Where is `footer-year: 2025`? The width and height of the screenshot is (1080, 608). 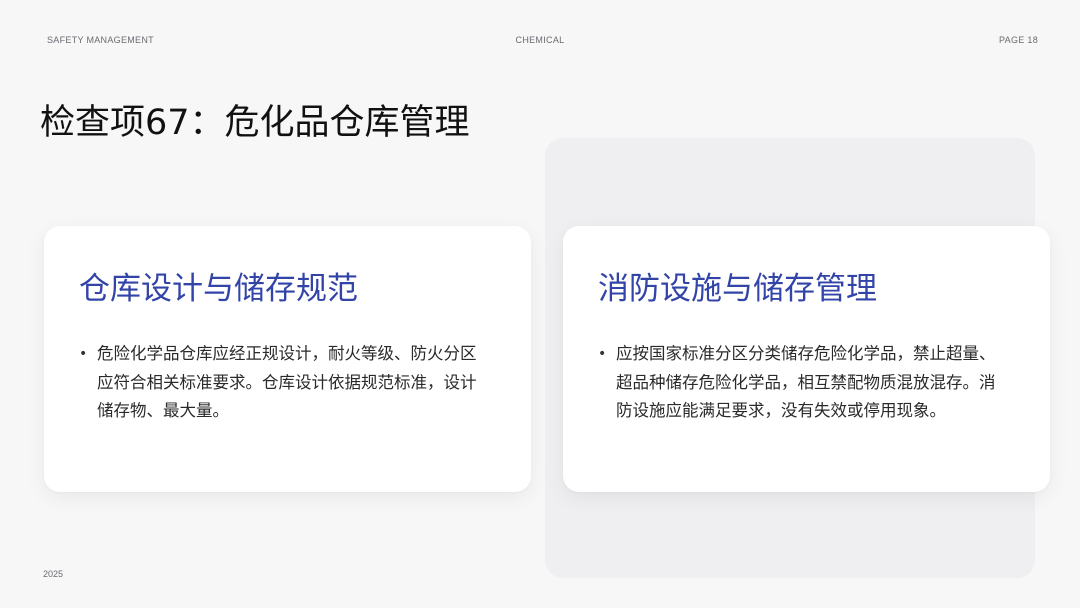
footer-year: 2025 is located at coordinates (53, 574).